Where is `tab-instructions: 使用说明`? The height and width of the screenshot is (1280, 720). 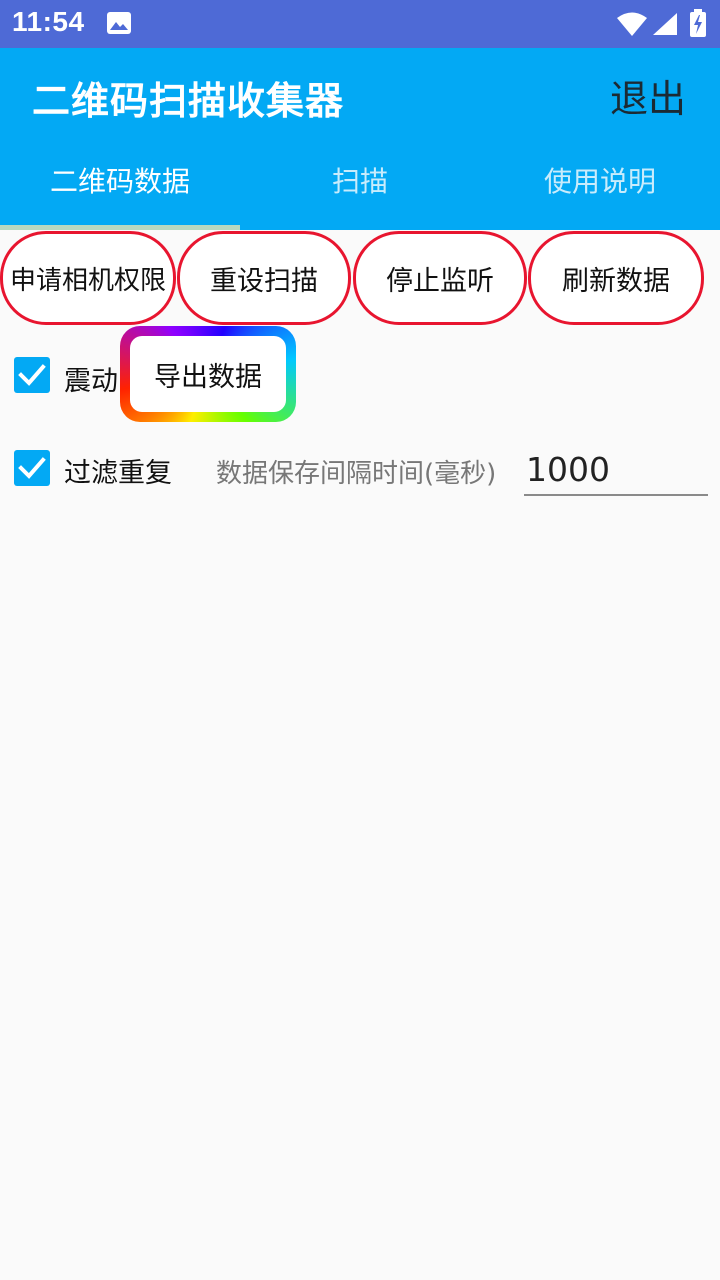 tab-instructions: 使用说明 is located at coordinates (600, 189).